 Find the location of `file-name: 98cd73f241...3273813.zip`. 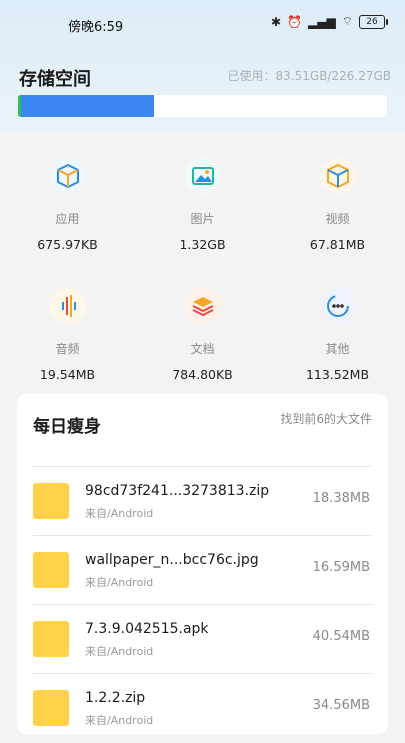

file-name: 98cd73f241...3273813.zip is located at coordinates (177, 491).